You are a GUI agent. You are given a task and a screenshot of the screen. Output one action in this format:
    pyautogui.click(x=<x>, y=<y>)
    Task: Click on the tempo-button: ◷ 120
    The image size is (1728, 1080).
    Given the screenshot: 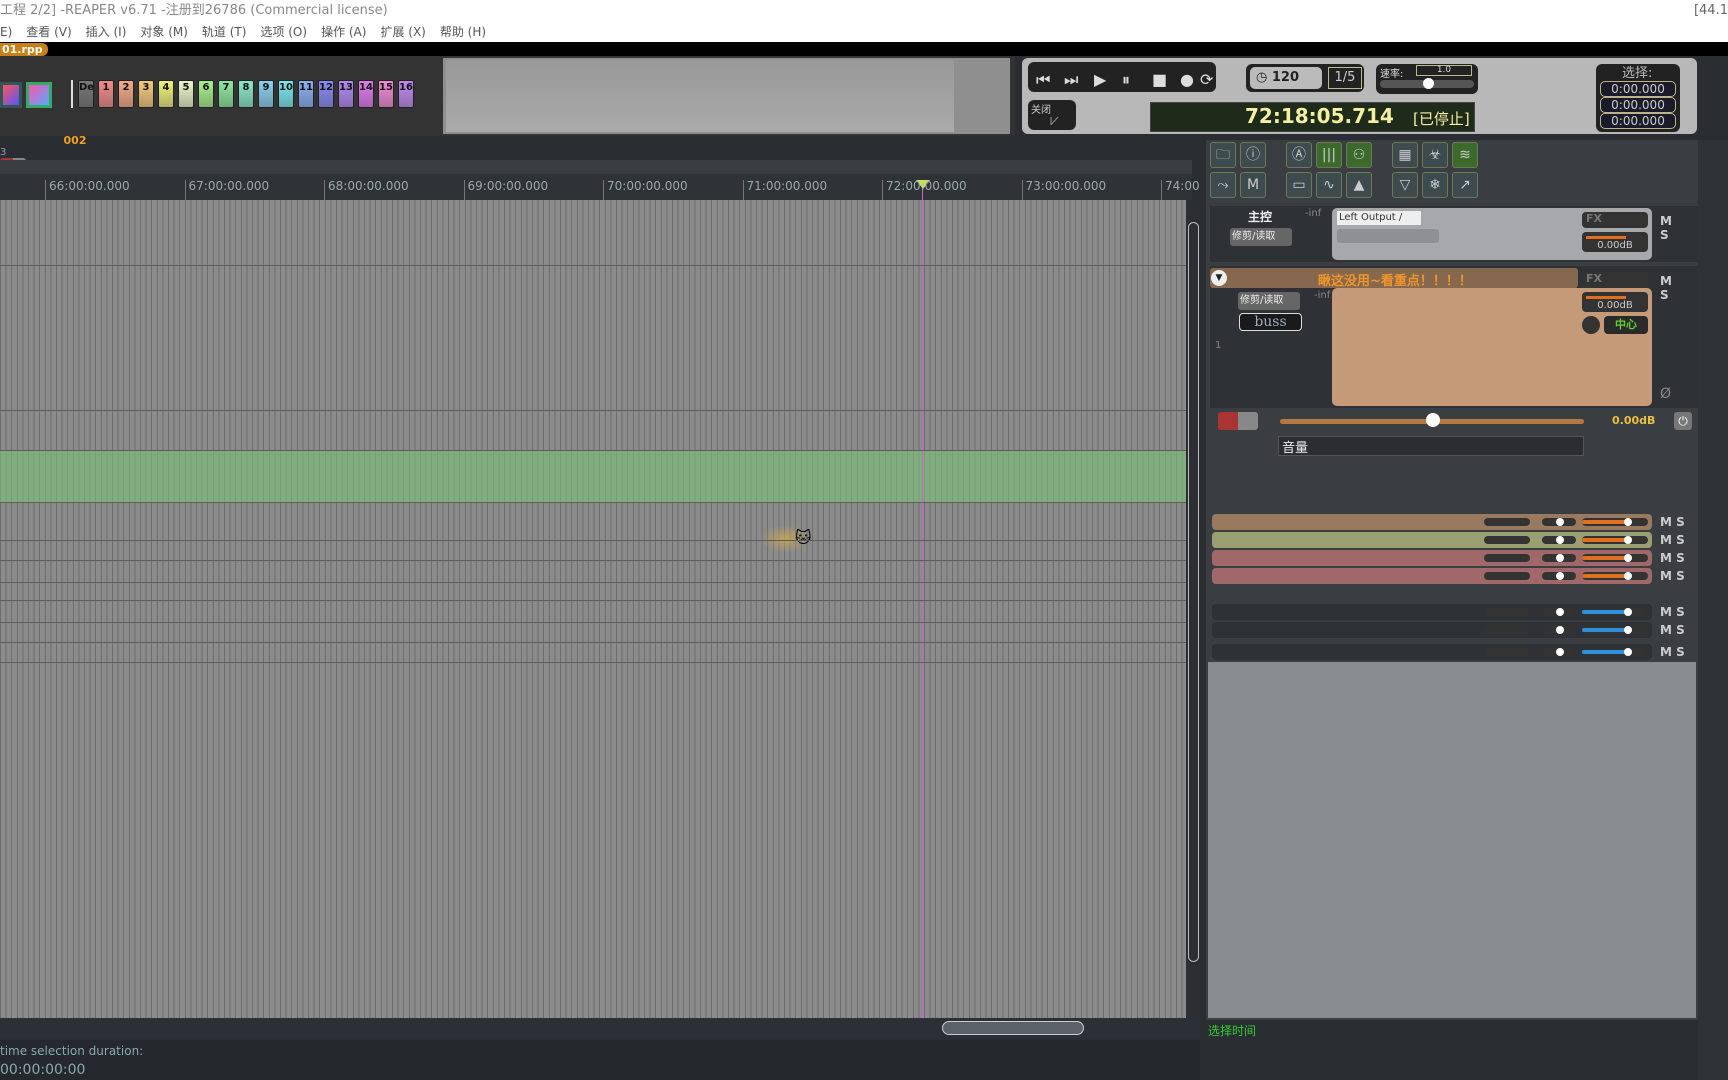 What is the action you would take?
    pyautogui.click(x=1286, y=78)
    